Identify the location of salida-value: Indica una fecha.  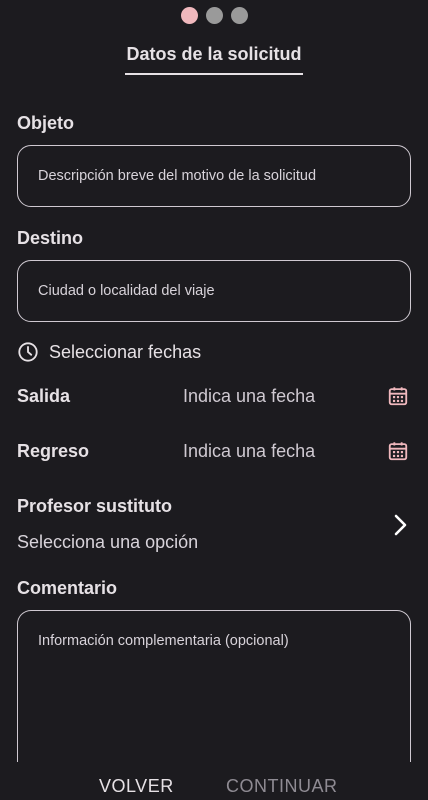
(285, 396).